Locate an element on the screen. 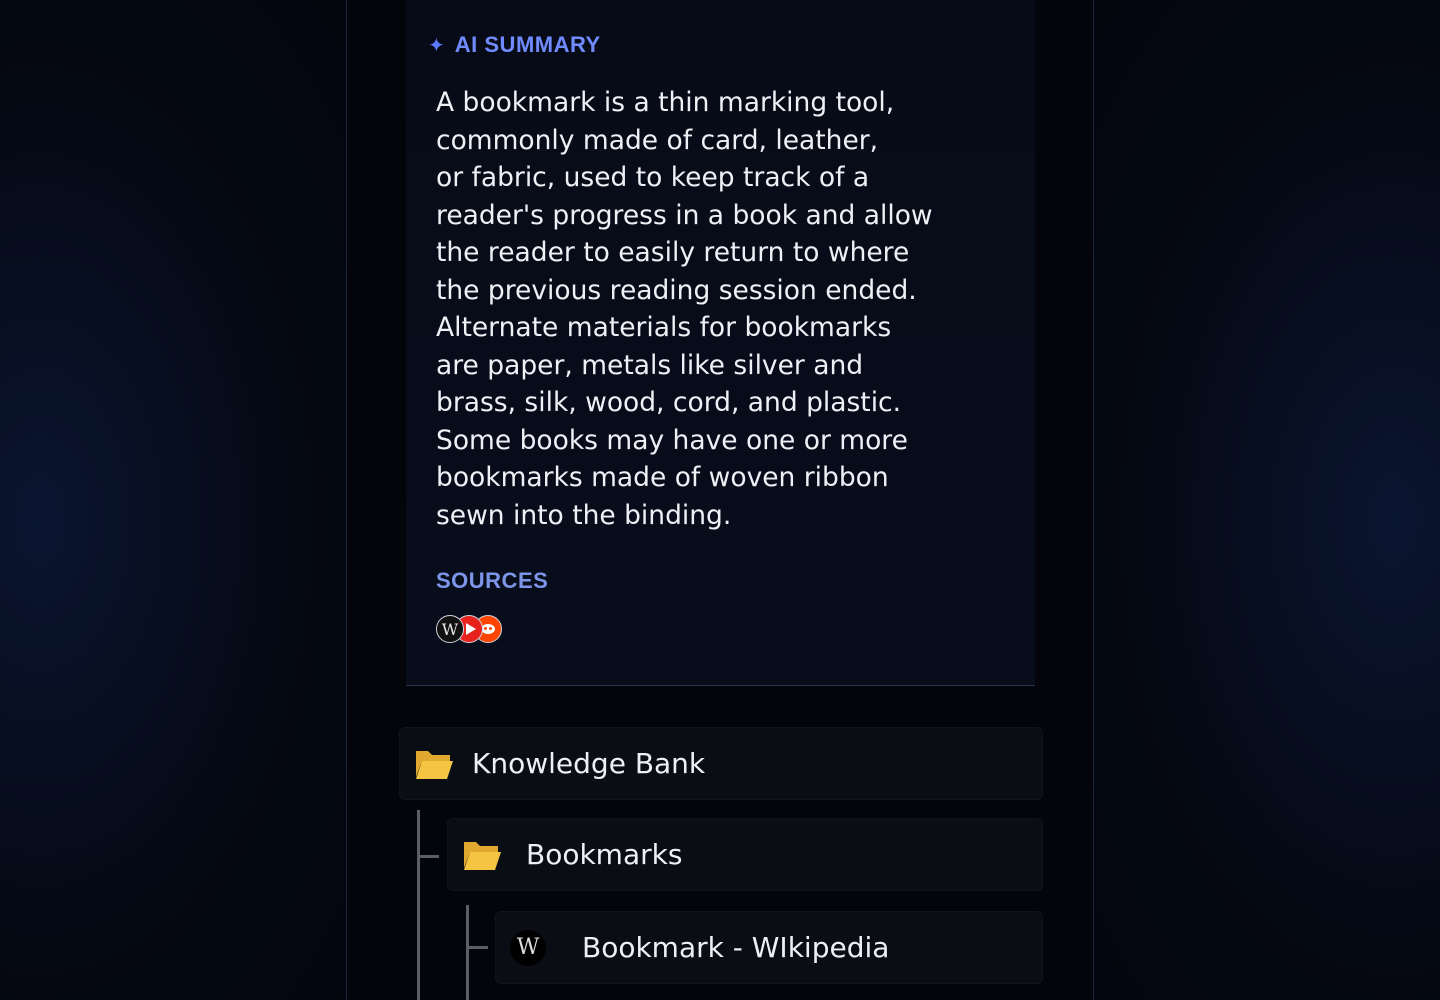 This screenshot has height=1000, width=1440. tree-item-label: Bookmark - WIkipedia is located at coordinates (736, 947).